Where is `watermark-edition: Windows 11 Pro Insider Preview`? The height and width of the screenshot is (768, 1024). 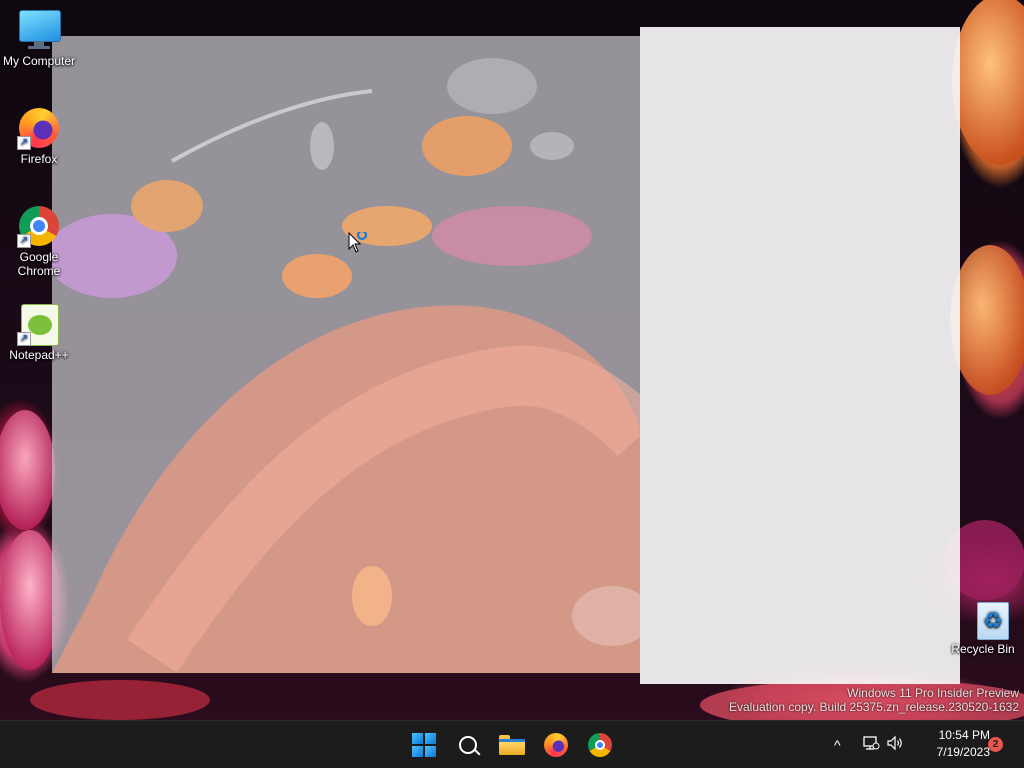 watermark-edition: Windows 11 Pro Insider Preview is located at coordinates (933, 693).